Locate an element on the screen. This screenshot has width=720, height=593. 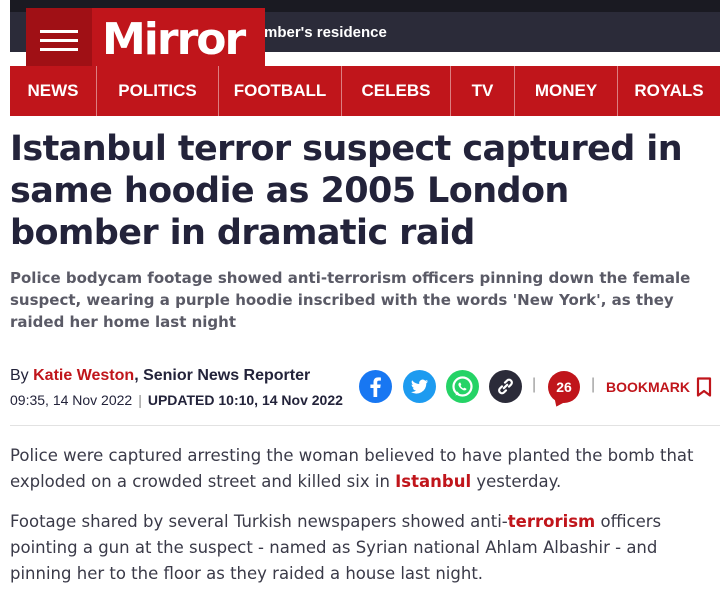
author-link: Katie Weston is located at coordinates (83, 375).